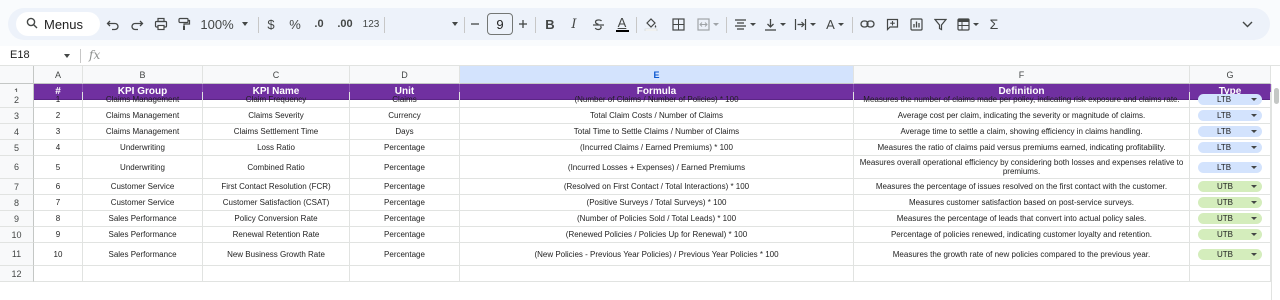 The height and width of the screenshot is (300, 1280). I want to click on table-cell-col-num: 10, so click(58, 254).